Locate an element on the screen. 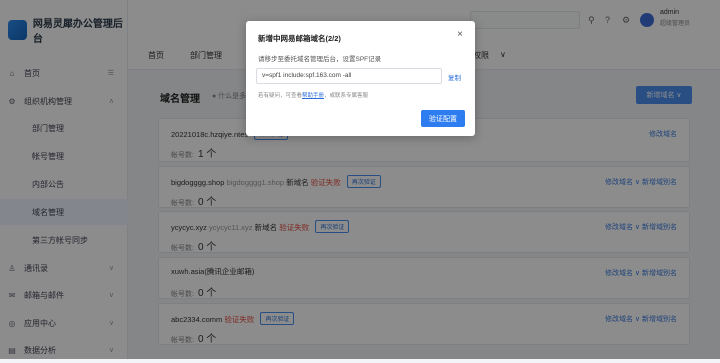  modal-help-note: 若有疑问，可查看帮助手册，或联系专属客服 is located at coordinates (313, 96).